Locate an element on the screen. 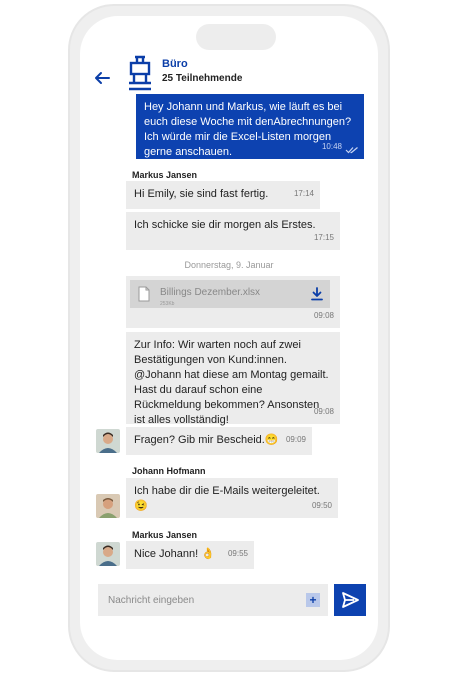 The width and height of the screenshot is (459, 676). message-input is located at coordinates (198, 600).